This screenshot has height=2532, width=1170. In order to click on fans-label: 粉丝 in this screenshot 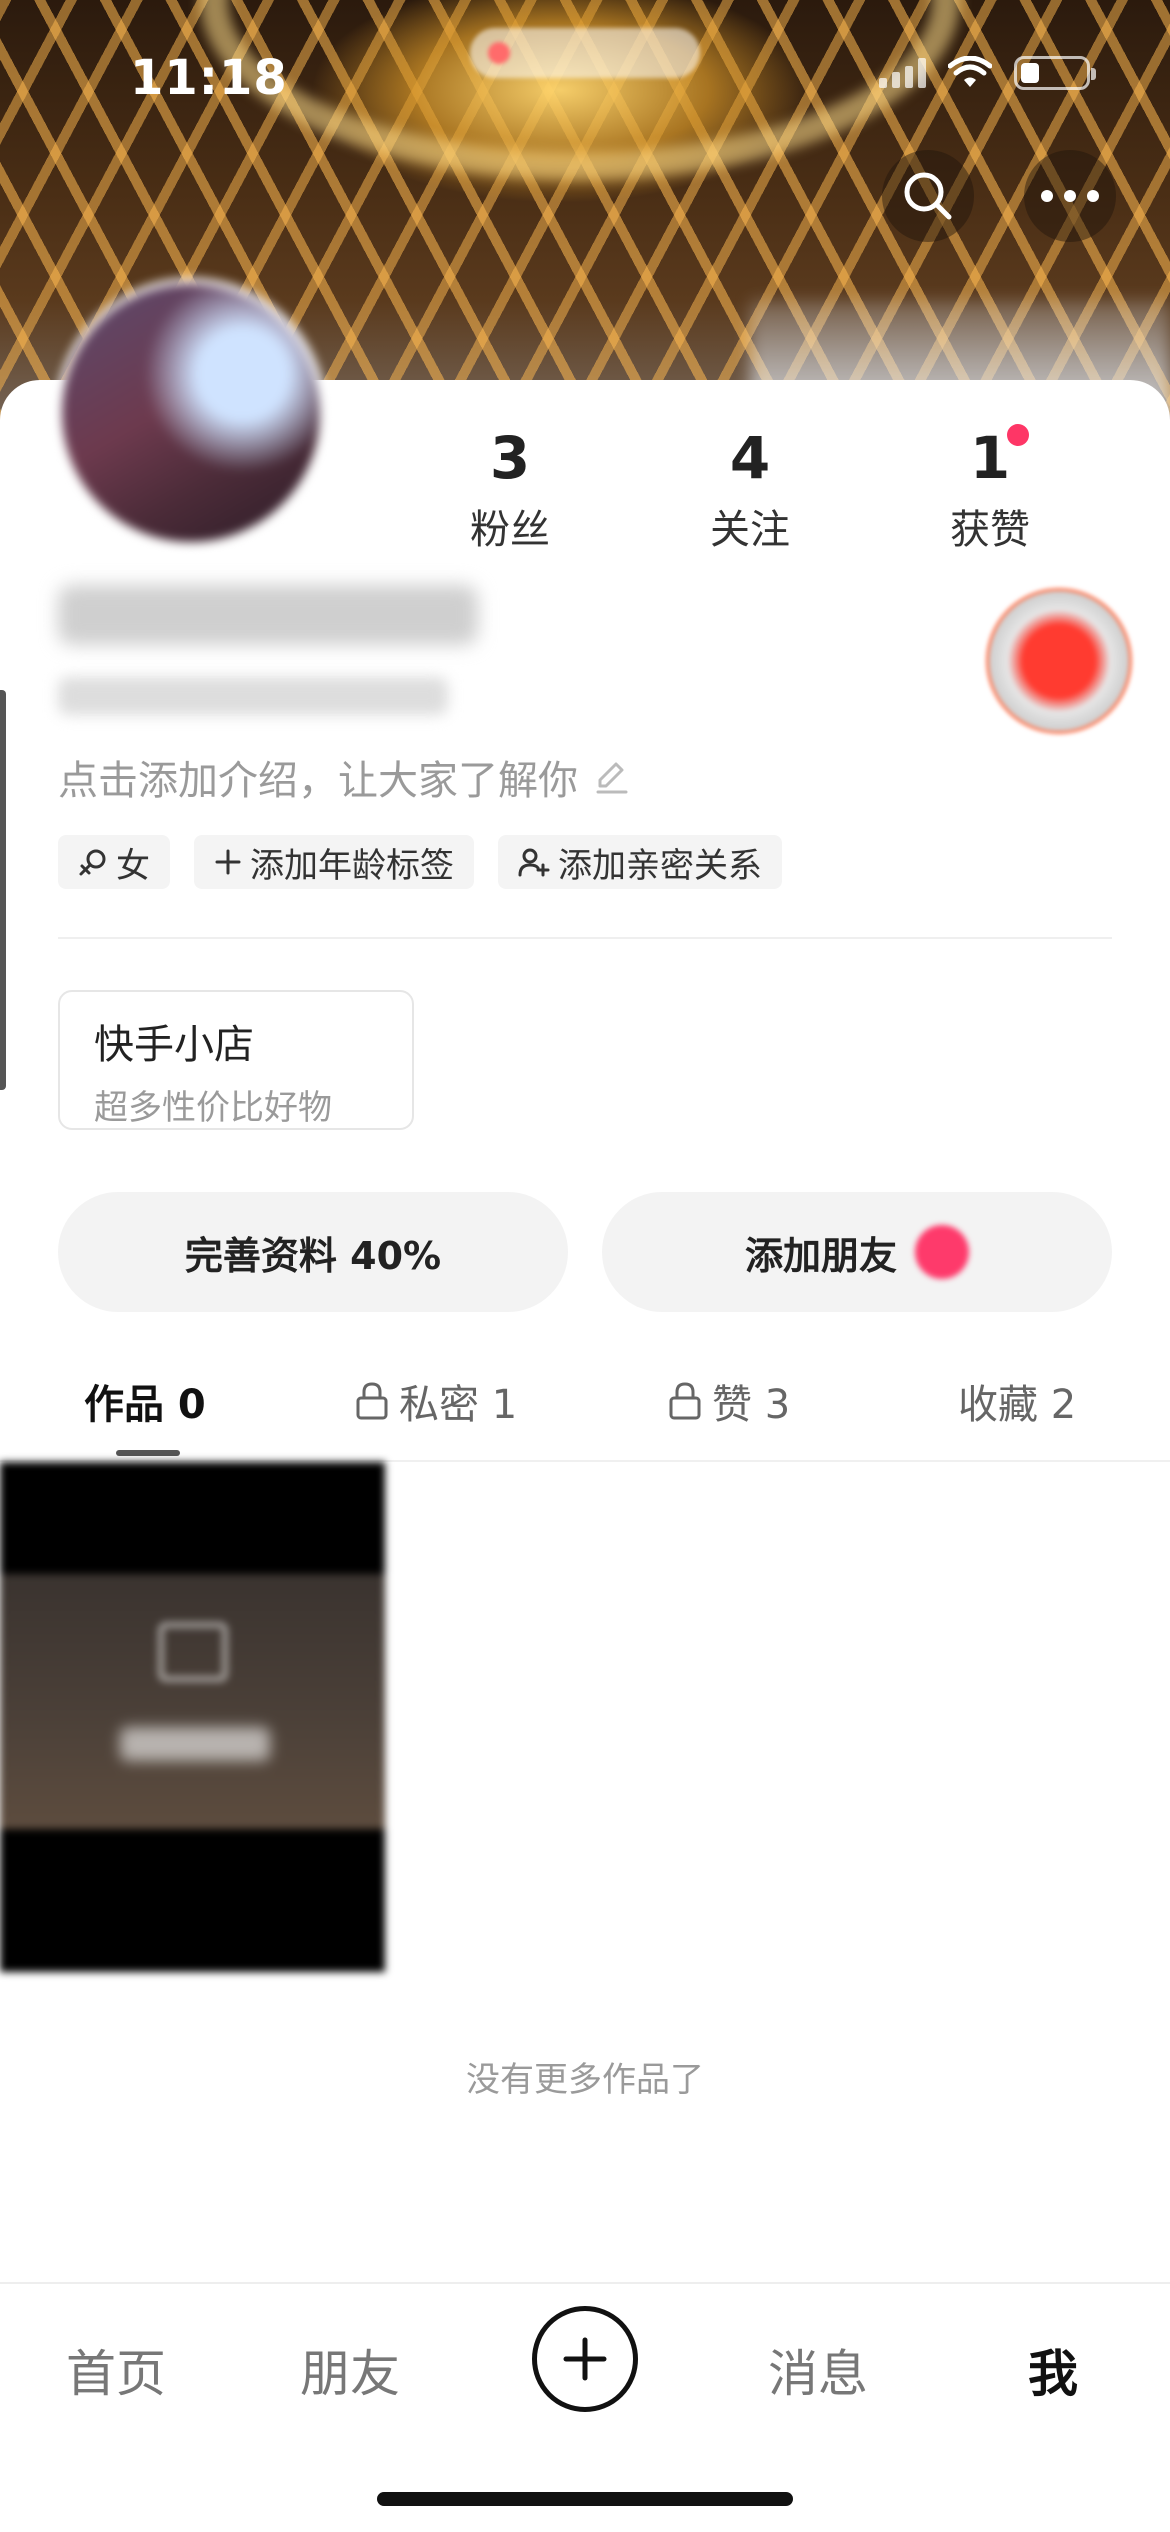, I will do `click(510, 530)`.